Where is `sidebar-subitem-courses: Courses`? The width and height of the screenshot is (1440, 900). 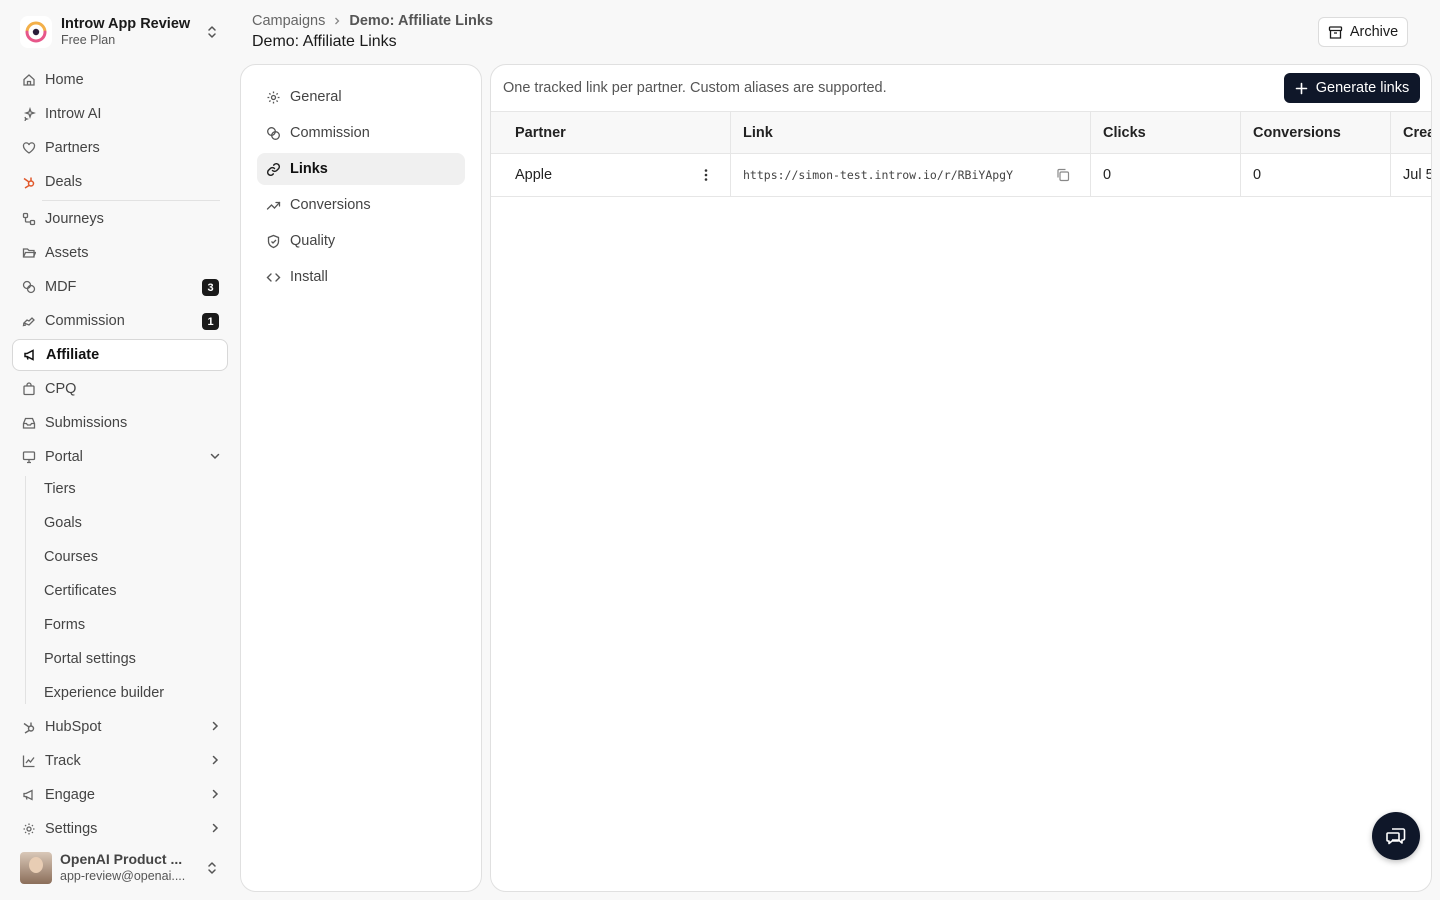 sidebar-subitem-courses: Courses is located at coordinates (71, 557).